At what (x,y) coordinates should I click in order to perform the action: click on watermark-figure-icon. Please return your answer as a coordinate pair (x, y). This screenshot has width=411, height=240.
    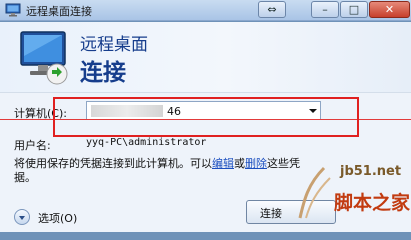
    Looking at the image, I should click on (314, 192).